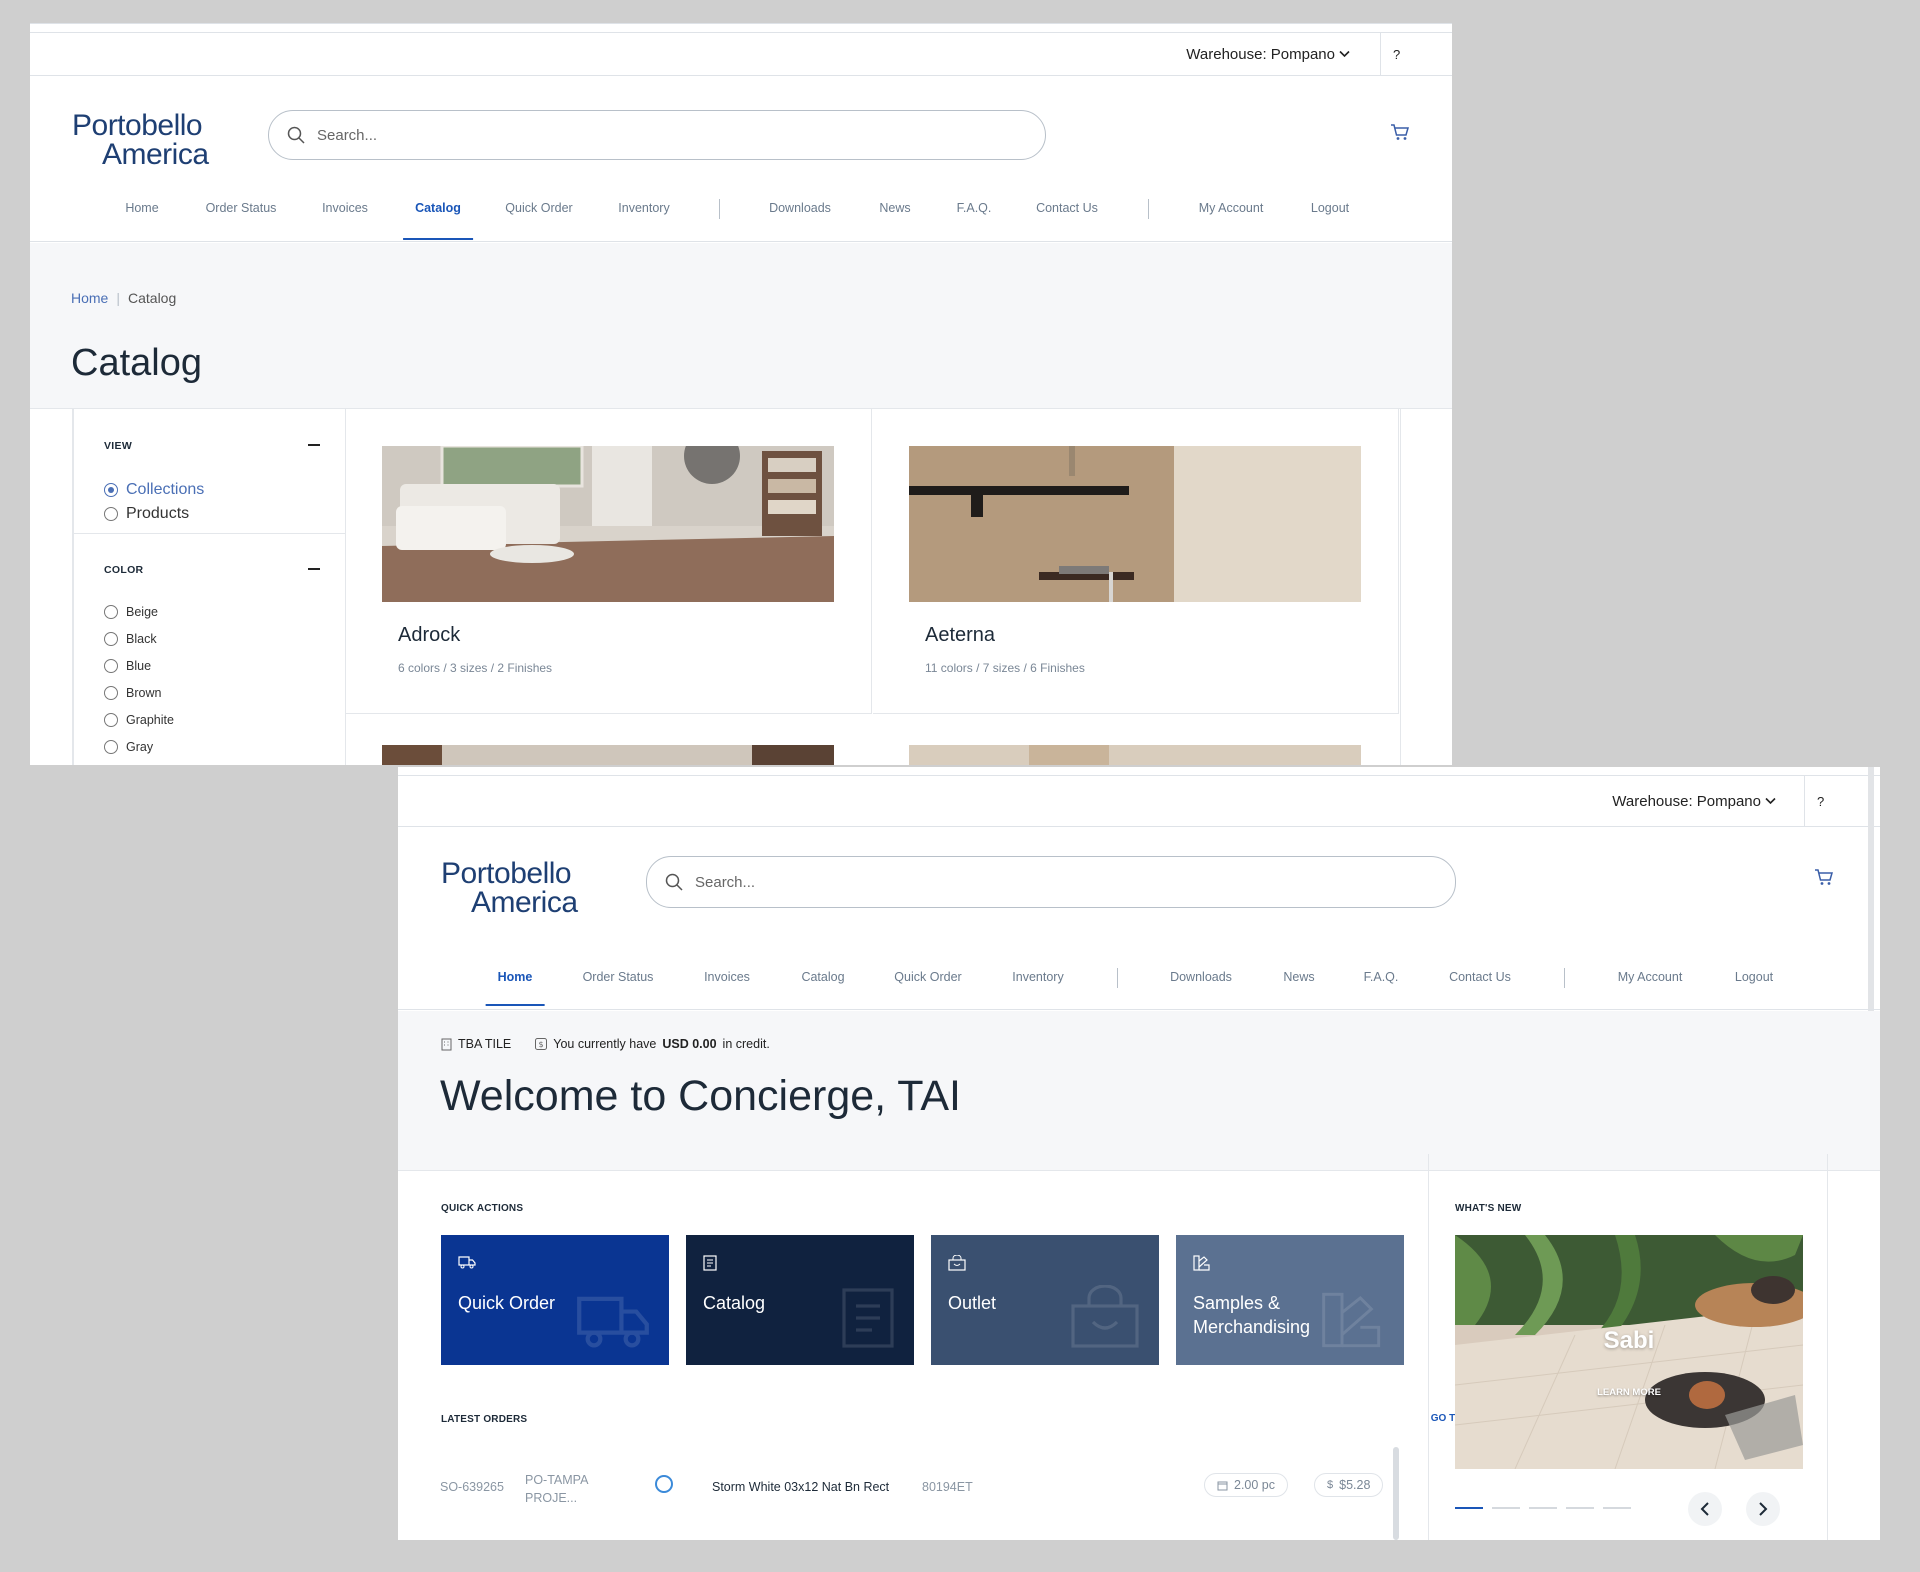 The width and height of the screenshot is (1920, 1572). Describe the element at coordinates (209, 533) in the screenshot. I see `divider` at that location.